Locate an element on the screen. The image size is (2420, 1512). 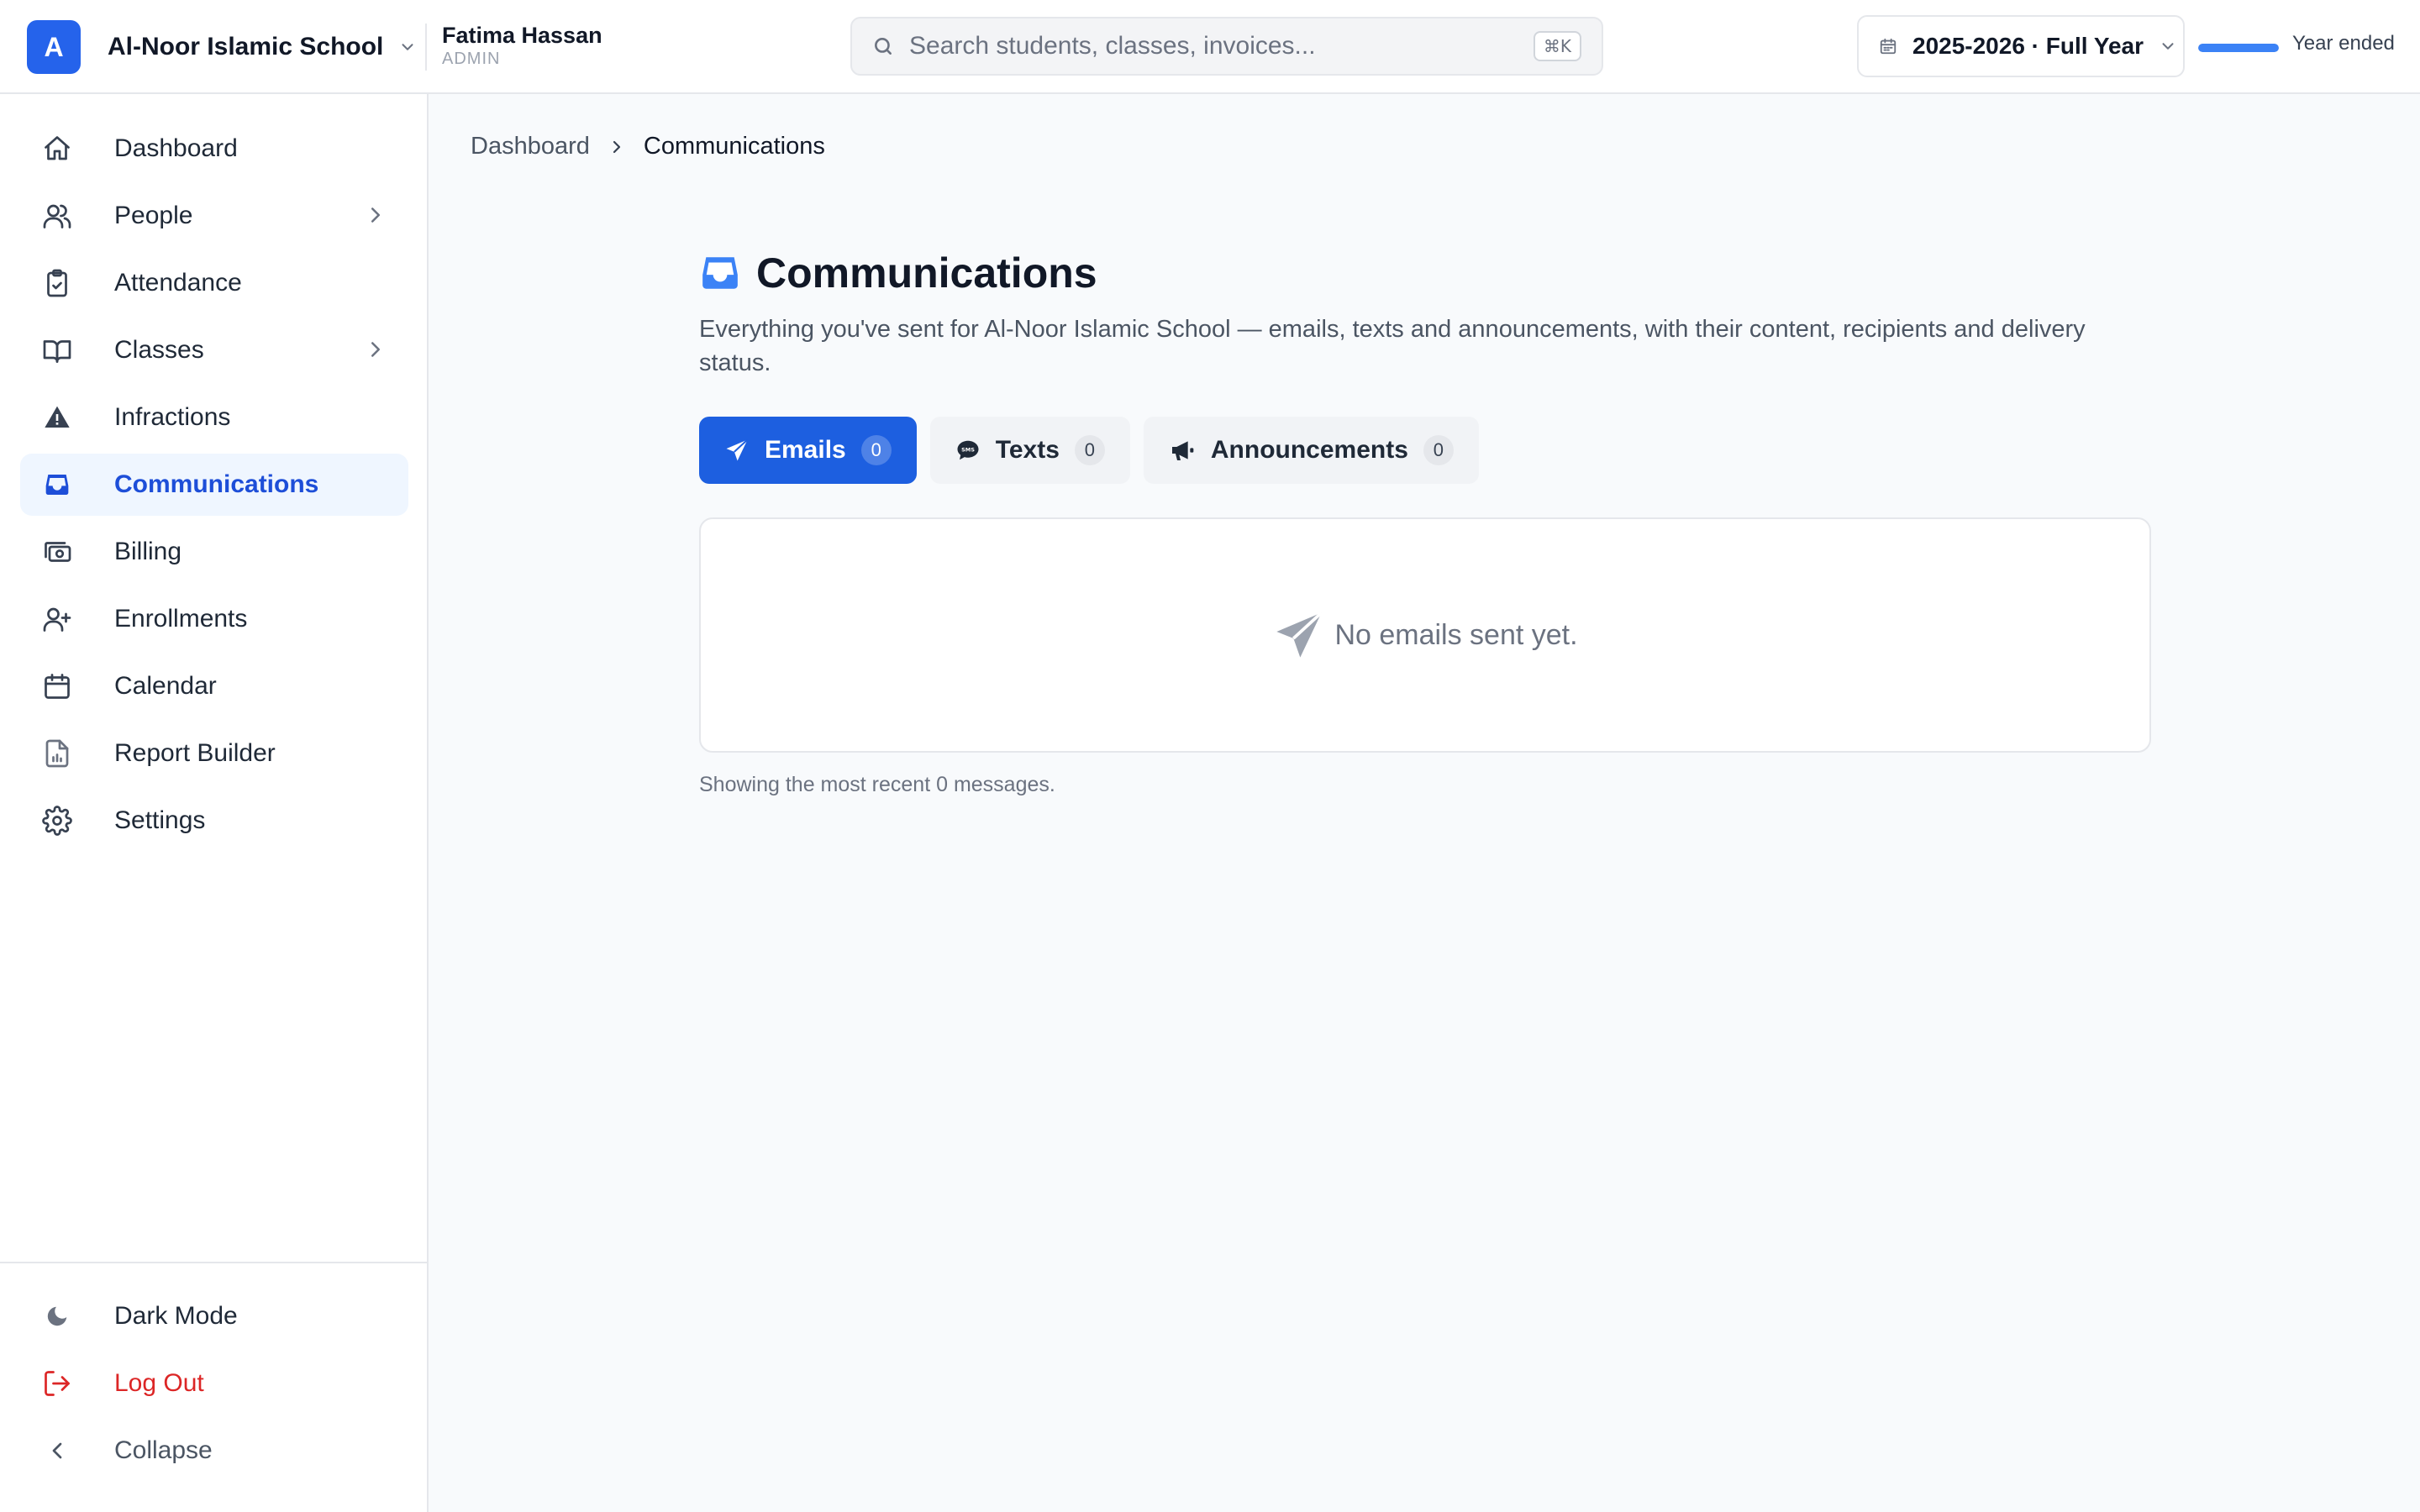
home-icon is located at coordinates (57, 148).